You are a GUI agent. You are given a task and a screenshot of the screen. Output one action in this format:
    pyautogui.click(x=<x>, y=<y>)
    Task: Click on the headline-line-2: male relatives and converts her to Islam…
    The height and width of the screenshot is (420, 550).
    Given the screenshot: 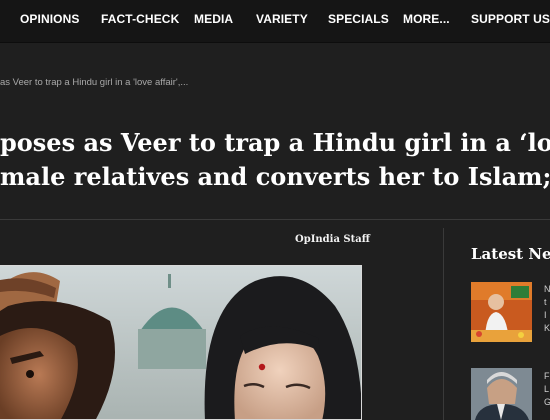 What is the action you would take?
    pyautogui.click(x=275, y=176)
    